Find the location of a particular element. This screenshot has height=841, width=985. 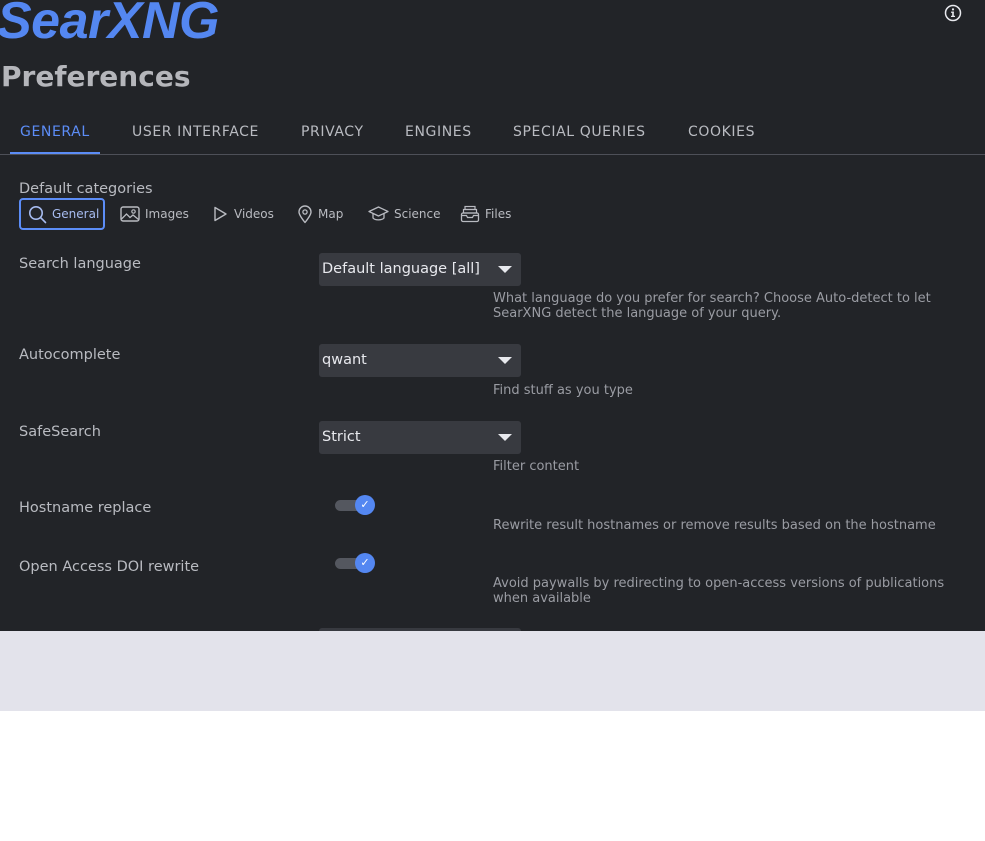

play-icon is located at coordinates (220, 214).